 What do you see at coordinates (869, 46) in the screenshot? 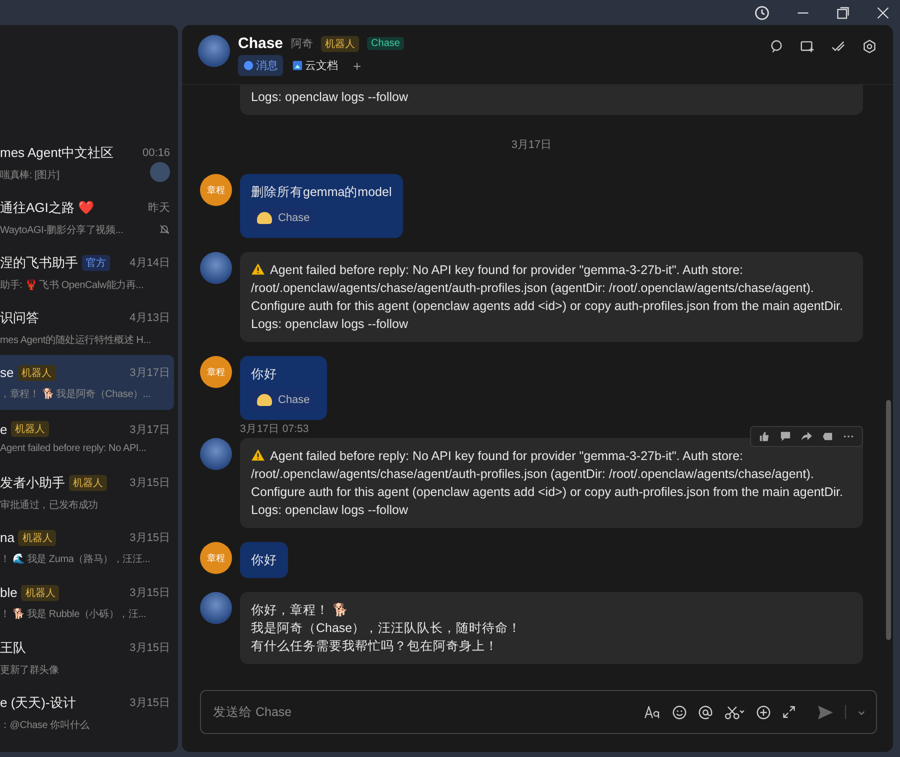
I see `settings-icon` at bounding box center [869, 46].